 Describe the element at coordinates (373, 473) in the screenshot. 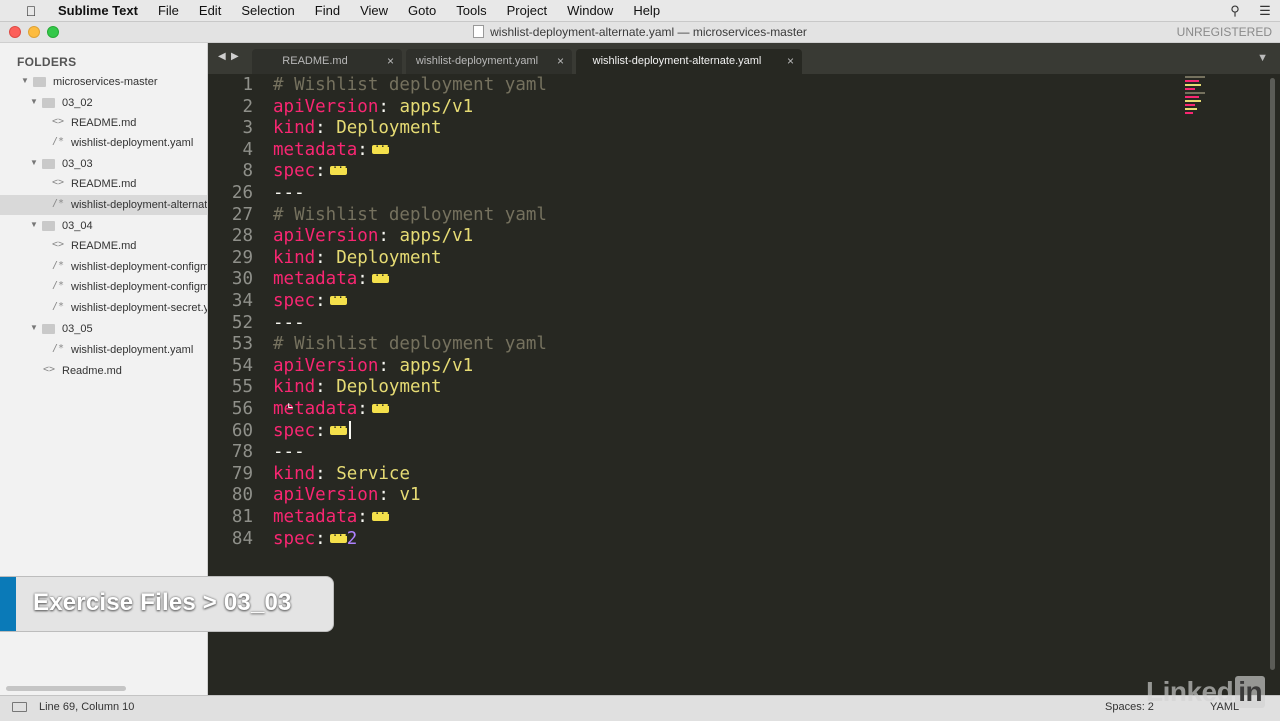

I see `token-val: Service` at that location.